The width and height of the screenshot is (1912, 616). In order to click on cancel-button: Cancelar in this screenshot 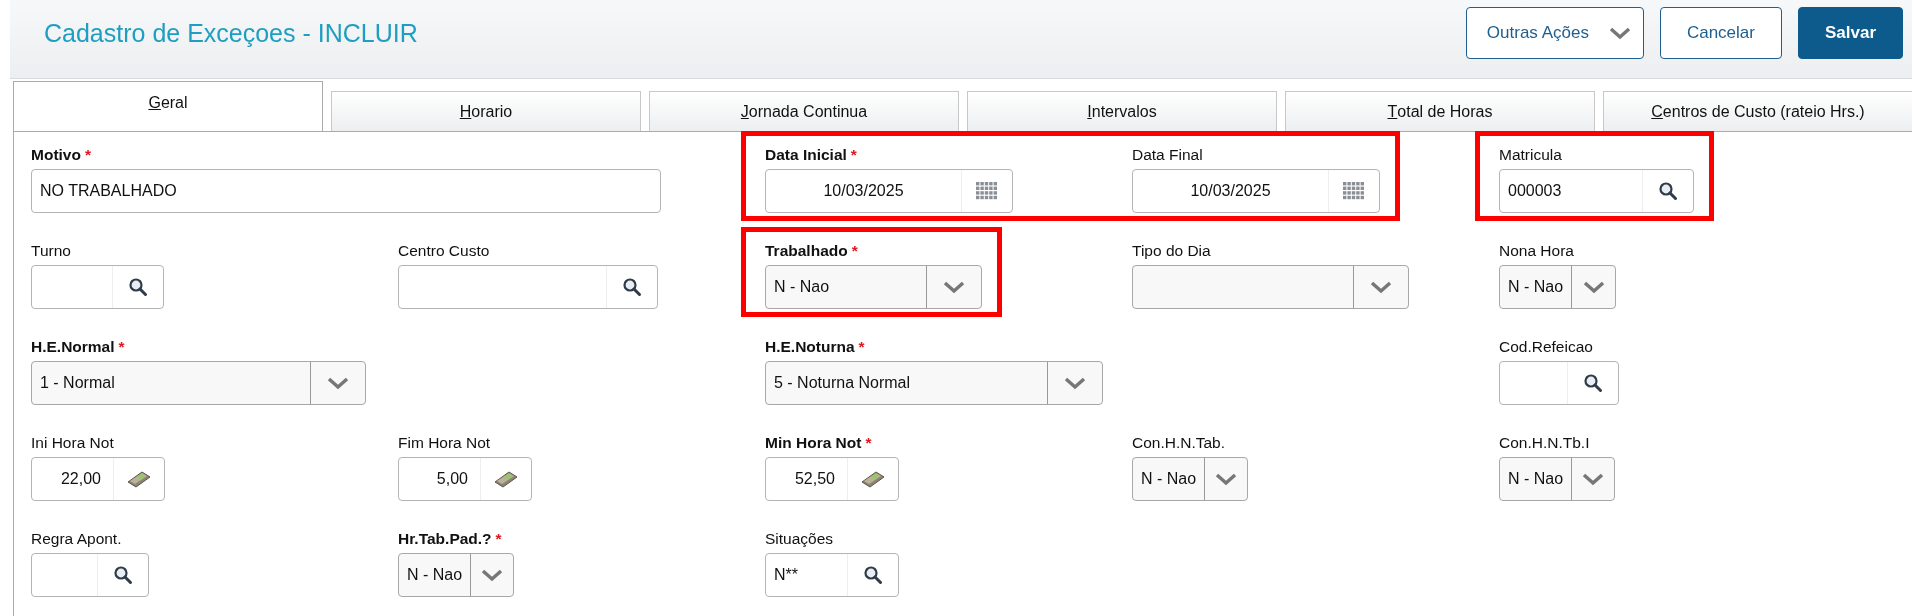, I will do `click(1720, 33)`.